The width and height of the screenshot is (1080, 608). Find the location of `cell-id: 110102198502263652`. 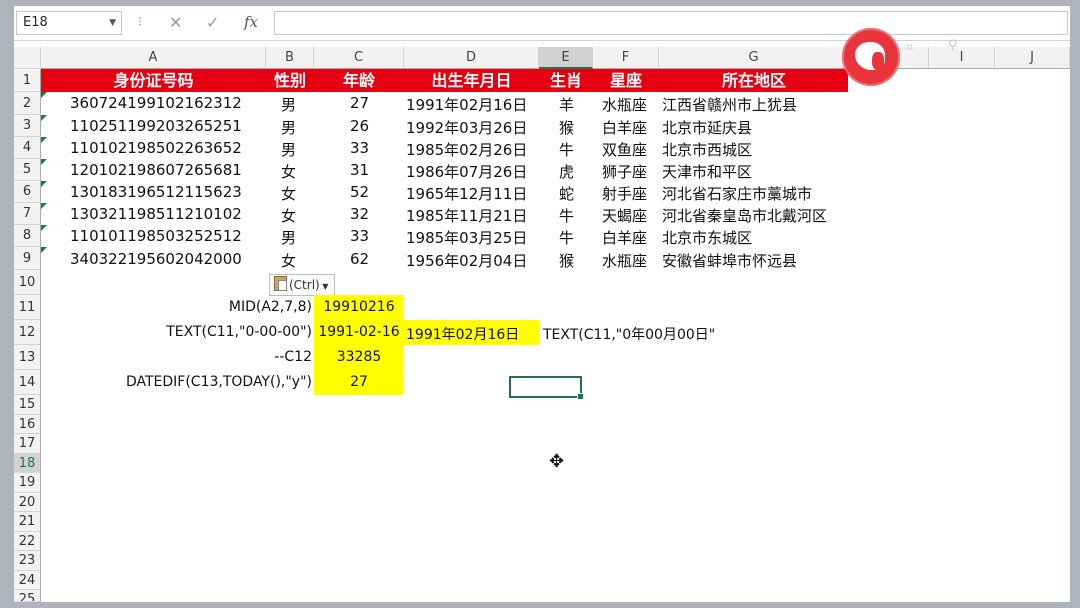

cell-id: 110102198502263652 is located at coordinates (156, 148).